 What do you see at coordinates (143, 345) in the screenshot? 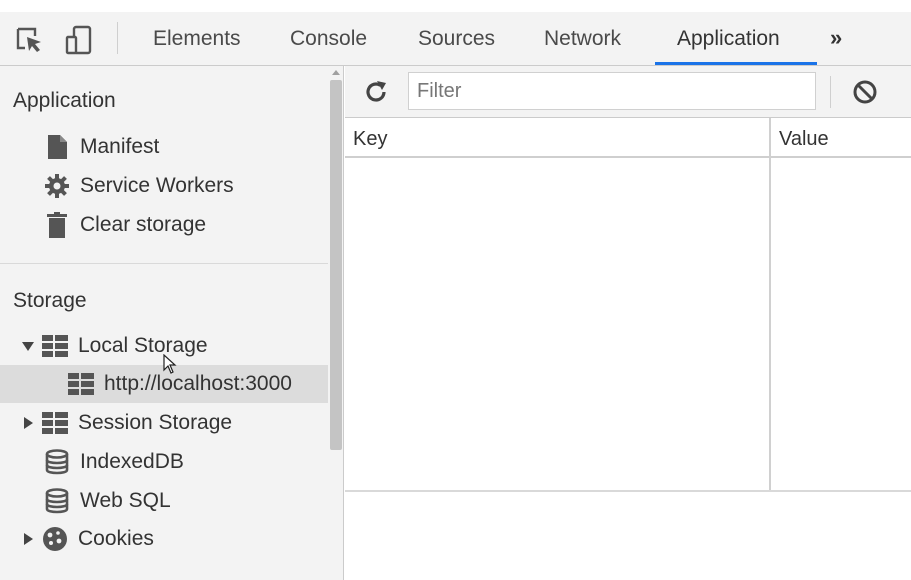
I see `sidebar-item-label: Local Storage` at bounding box center [143, 345].